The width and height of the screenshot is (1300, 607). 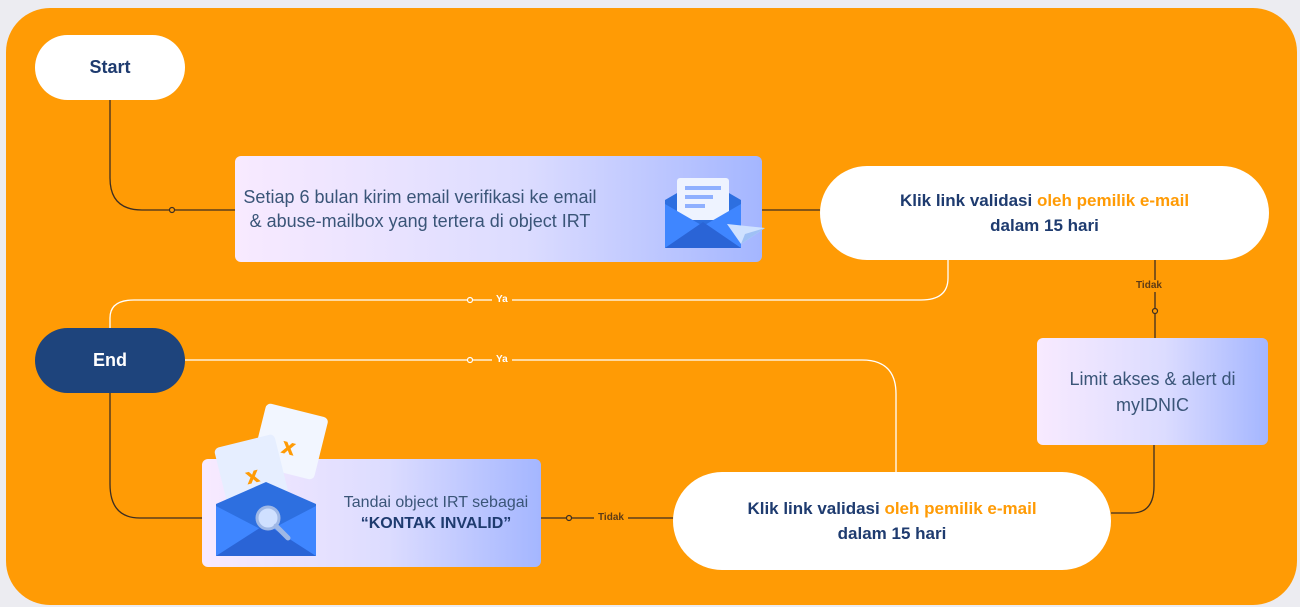 I want to click on limit-access-text: Limit akses & alert di myIDNIC, so click(x=1152, y=391).